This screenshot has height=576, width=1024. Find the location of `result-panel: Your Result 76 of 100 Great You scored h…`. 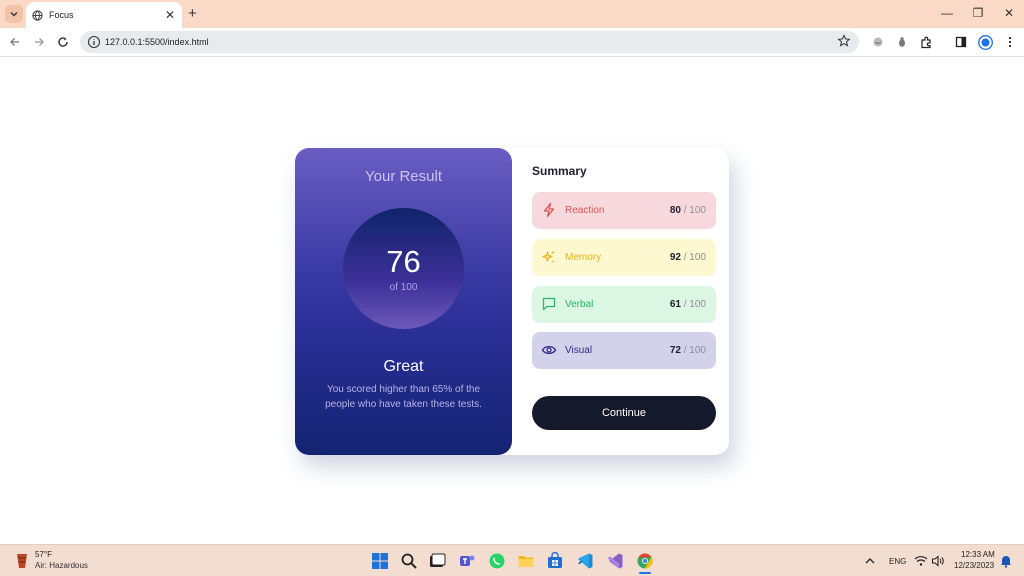

result-panel: Your Result 76 of 100 Great You scored h… is located at coordinates (403, 301).